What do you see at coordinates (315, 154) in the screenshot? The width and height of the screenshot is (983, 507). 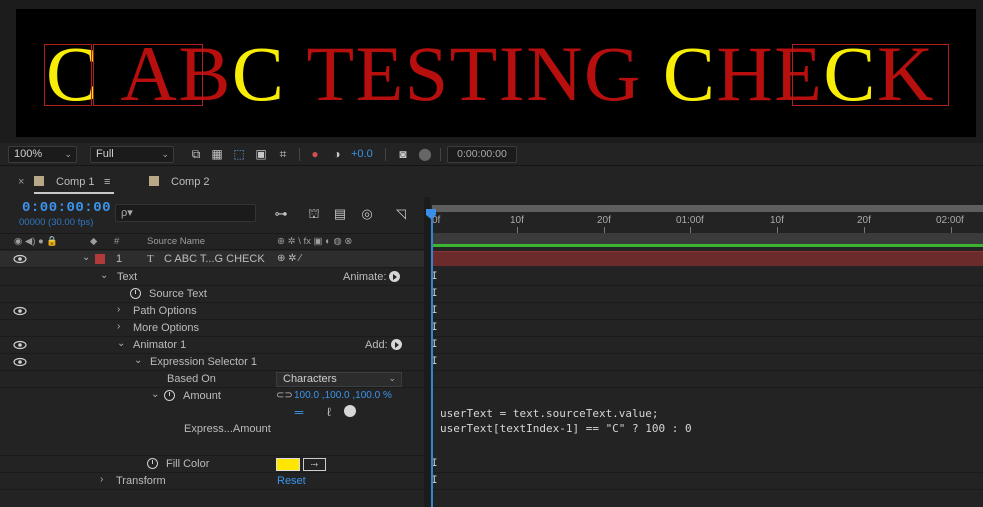 I see `color-channels-icon: ●` at bounding box center [315, 154].